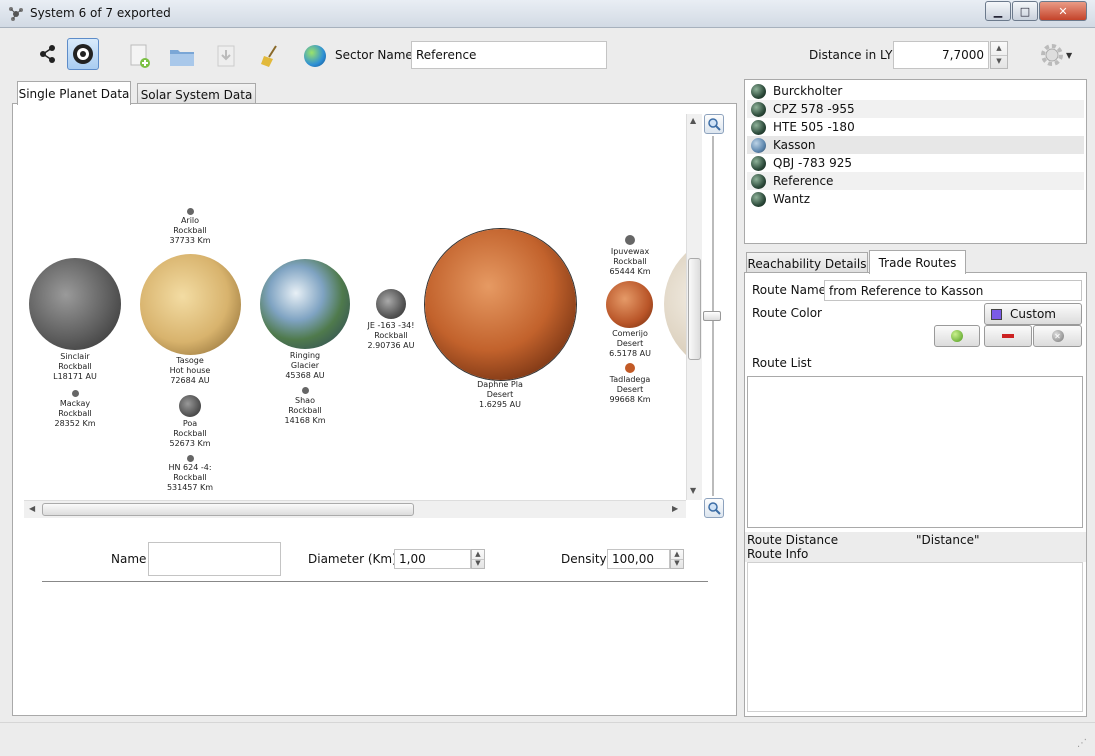 The width and height of the screenshot is (1095, 756). Describe the element at coordinates (500, 404) in the screenshot. I see `planet-info: 1.6295 AU` at that location.